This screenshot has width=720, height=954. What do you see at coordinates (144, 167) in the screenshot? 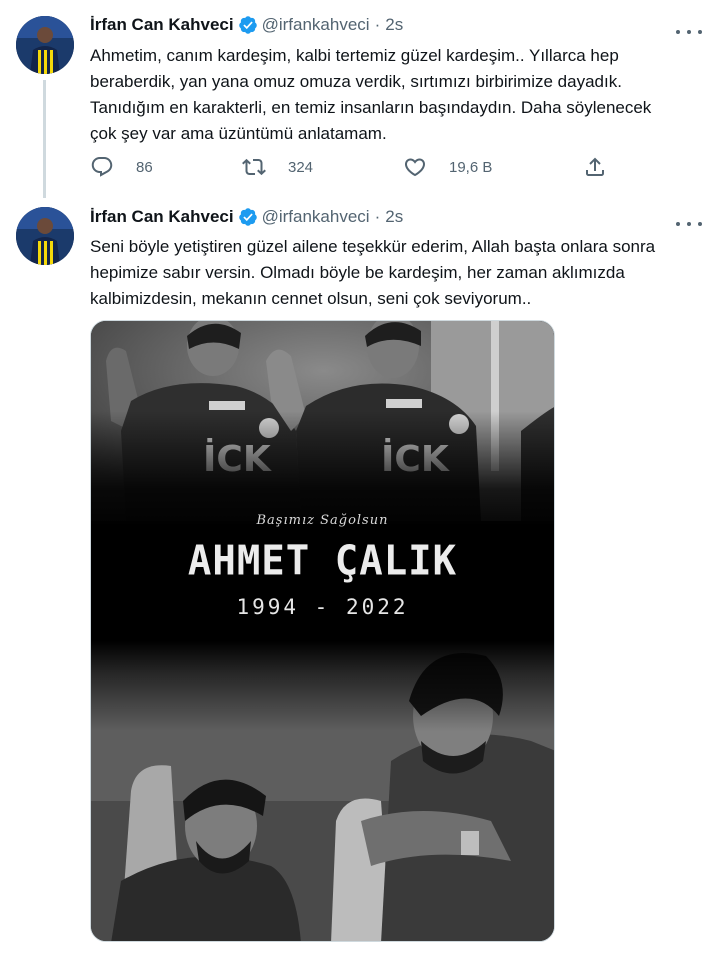
I see `reply-count: 86` at bounding box center [144, 167].